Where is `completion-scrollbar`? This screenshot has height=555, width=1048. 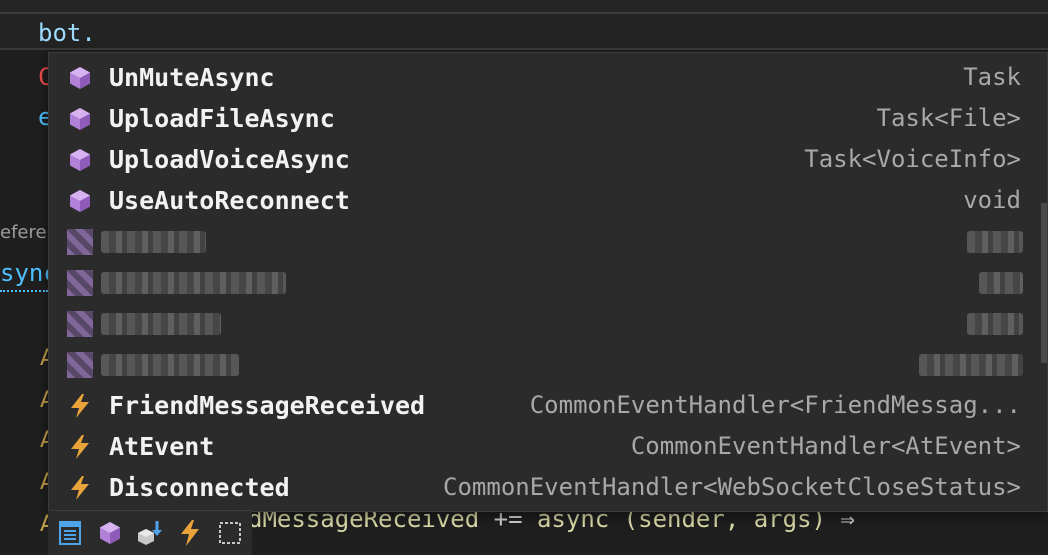 completion-scrollbar is located at coordinates (1044, 283).